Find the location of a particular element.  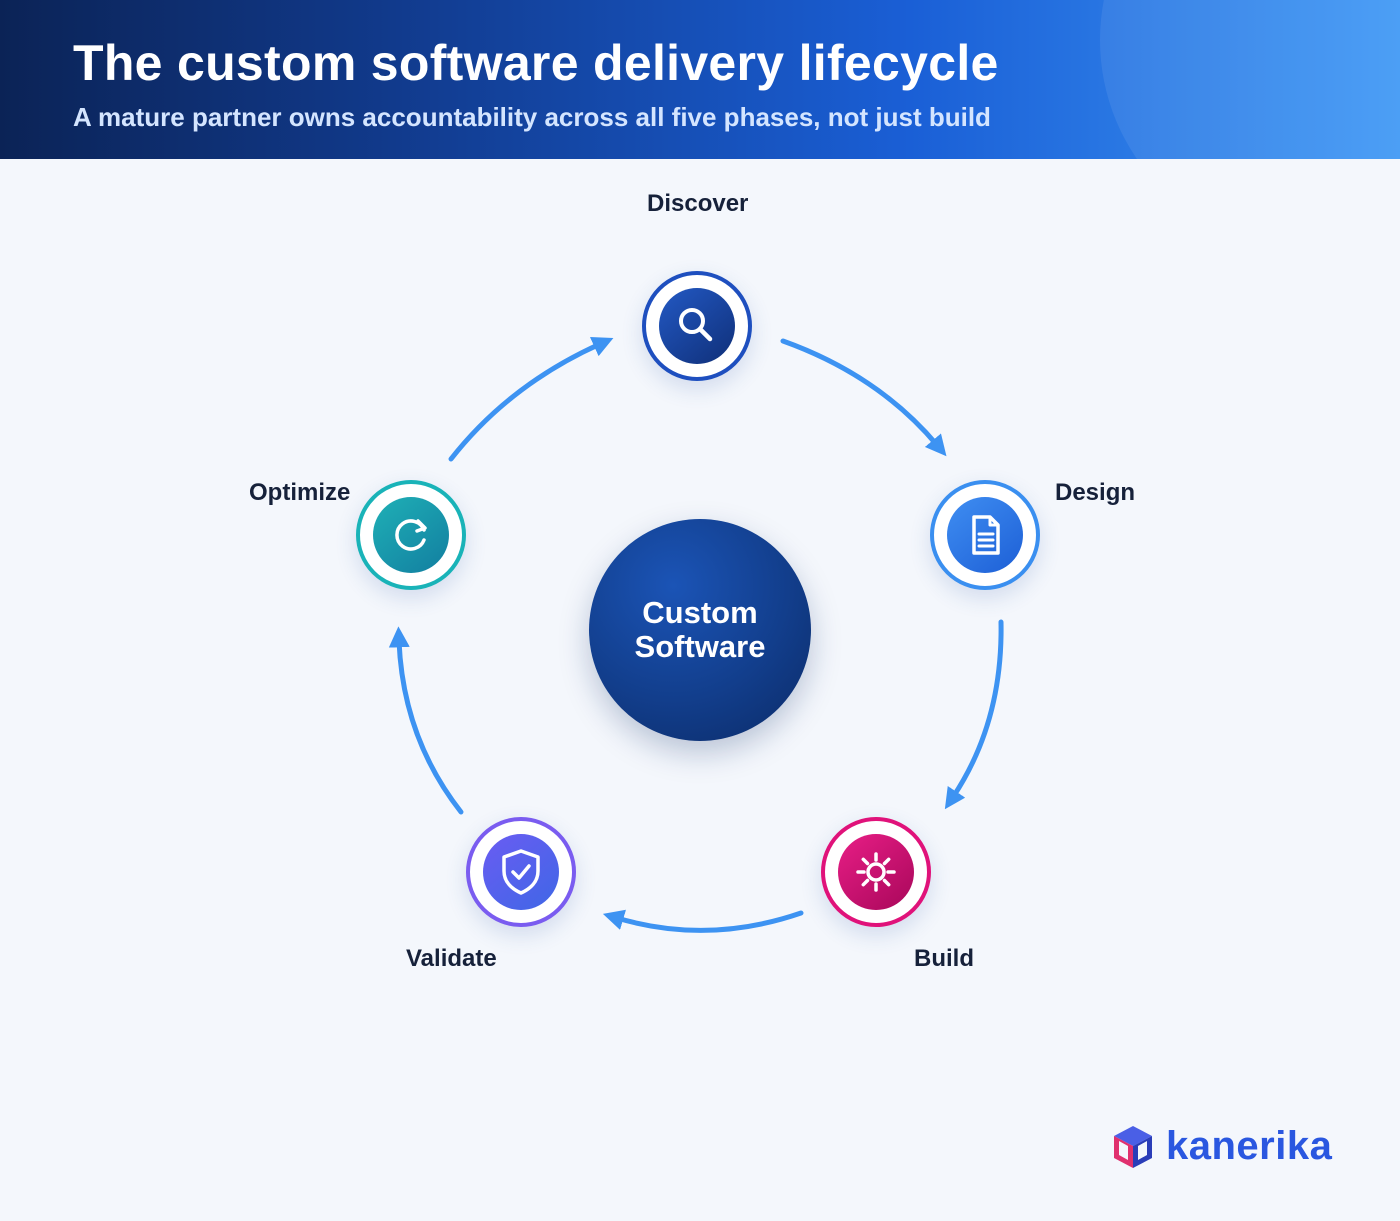

center-hub: Custom Software is located at coordinates (700, 630).